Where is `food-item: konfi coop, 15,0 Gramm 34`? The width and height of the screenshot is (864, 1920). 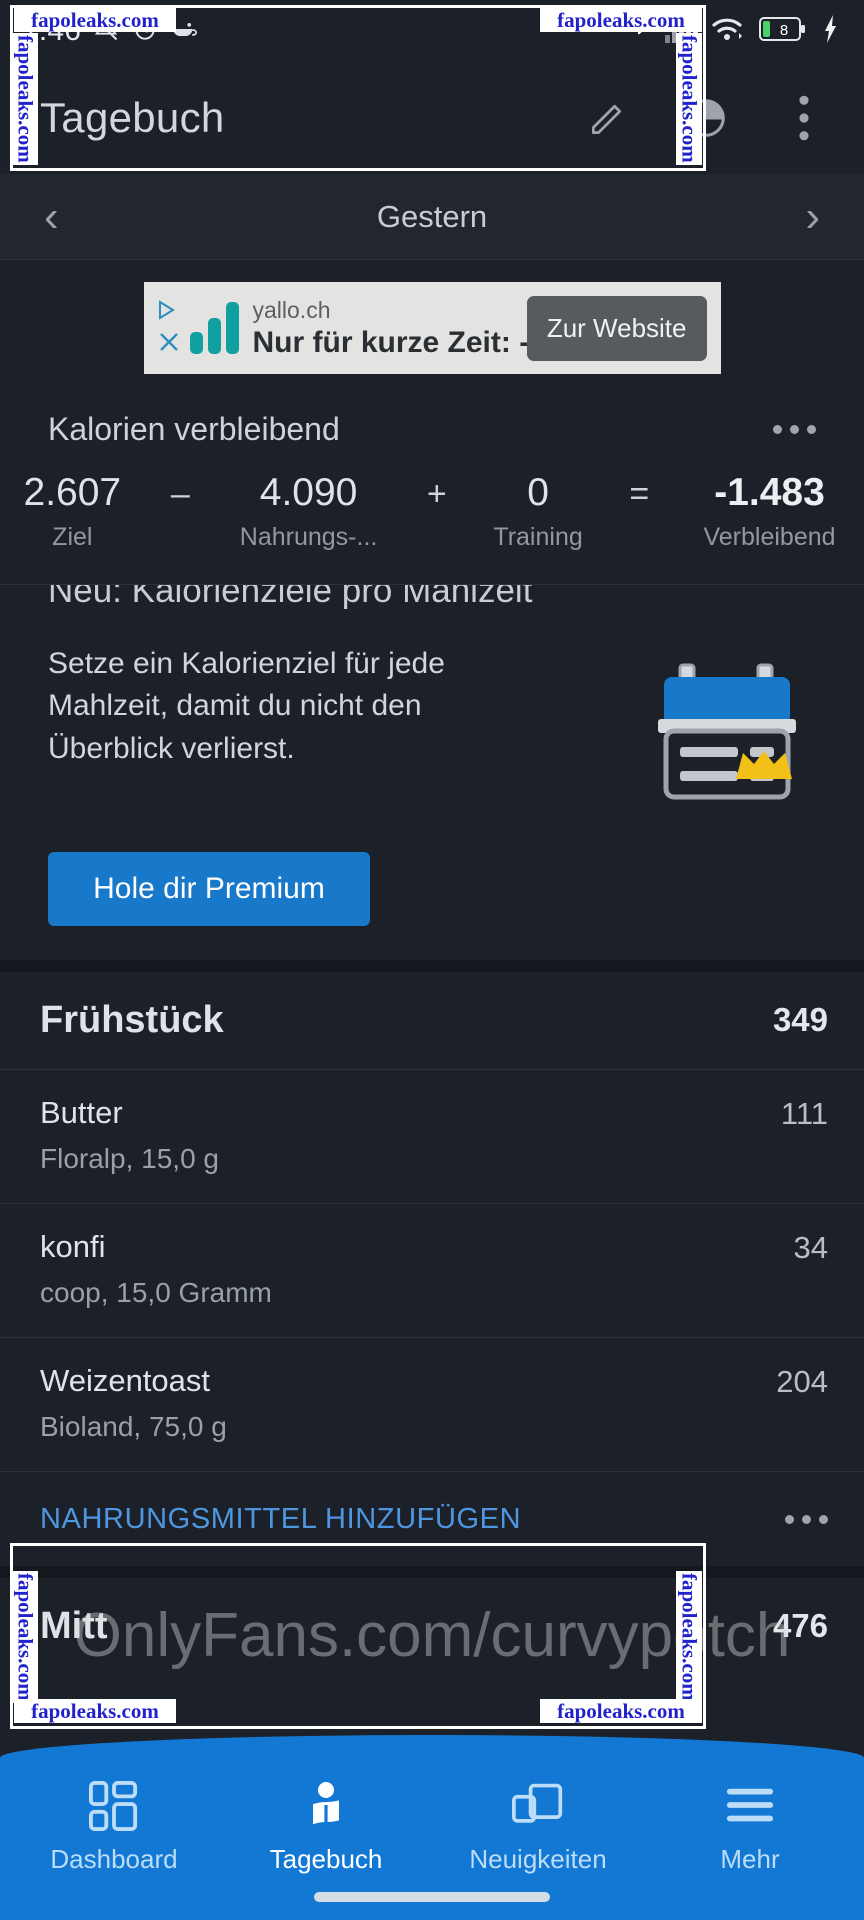
food-item: konfi coop, 15,0 Gramm 34 is located at coordinates (432, 1271).